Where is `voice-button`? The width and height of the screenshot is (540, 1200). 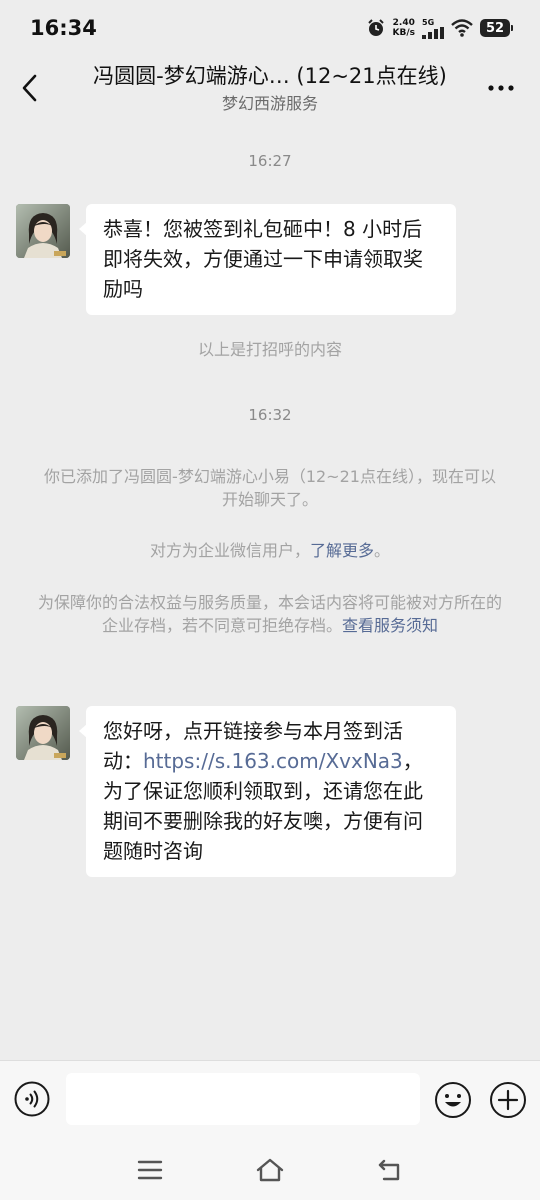 voice-button is located at coordinates (32, 1099).